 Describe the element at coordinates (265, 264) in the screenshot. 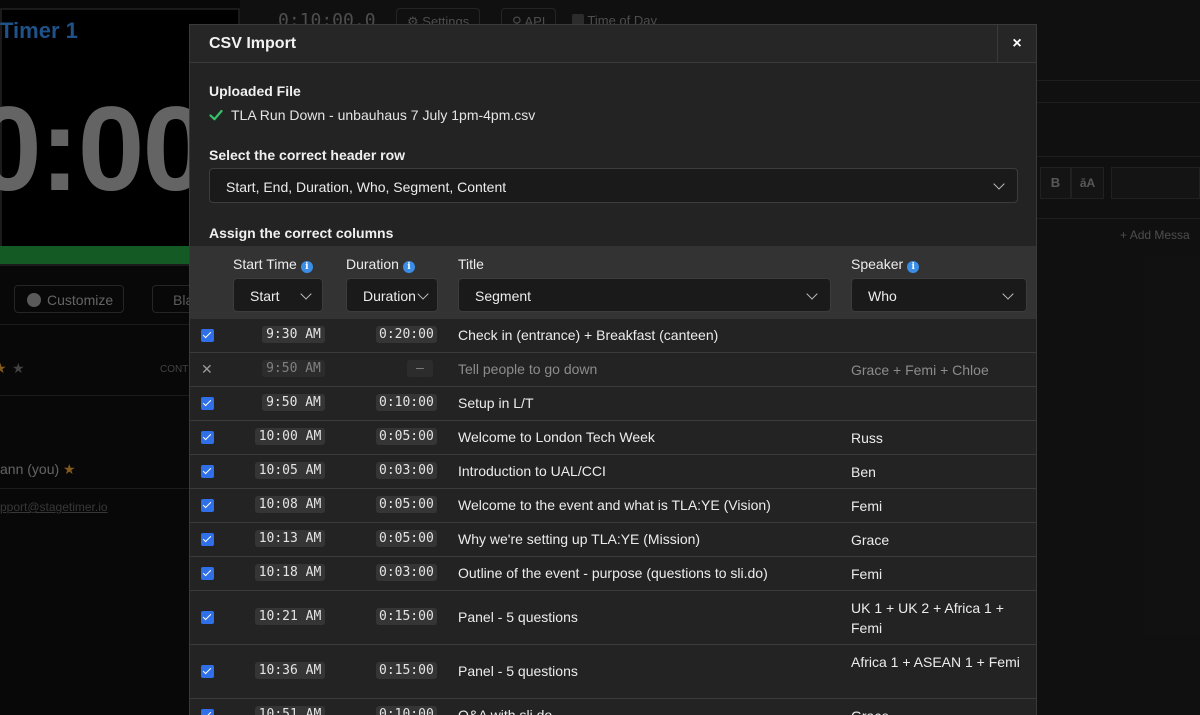

I see `start-time-title-text: Start Time` at that location.